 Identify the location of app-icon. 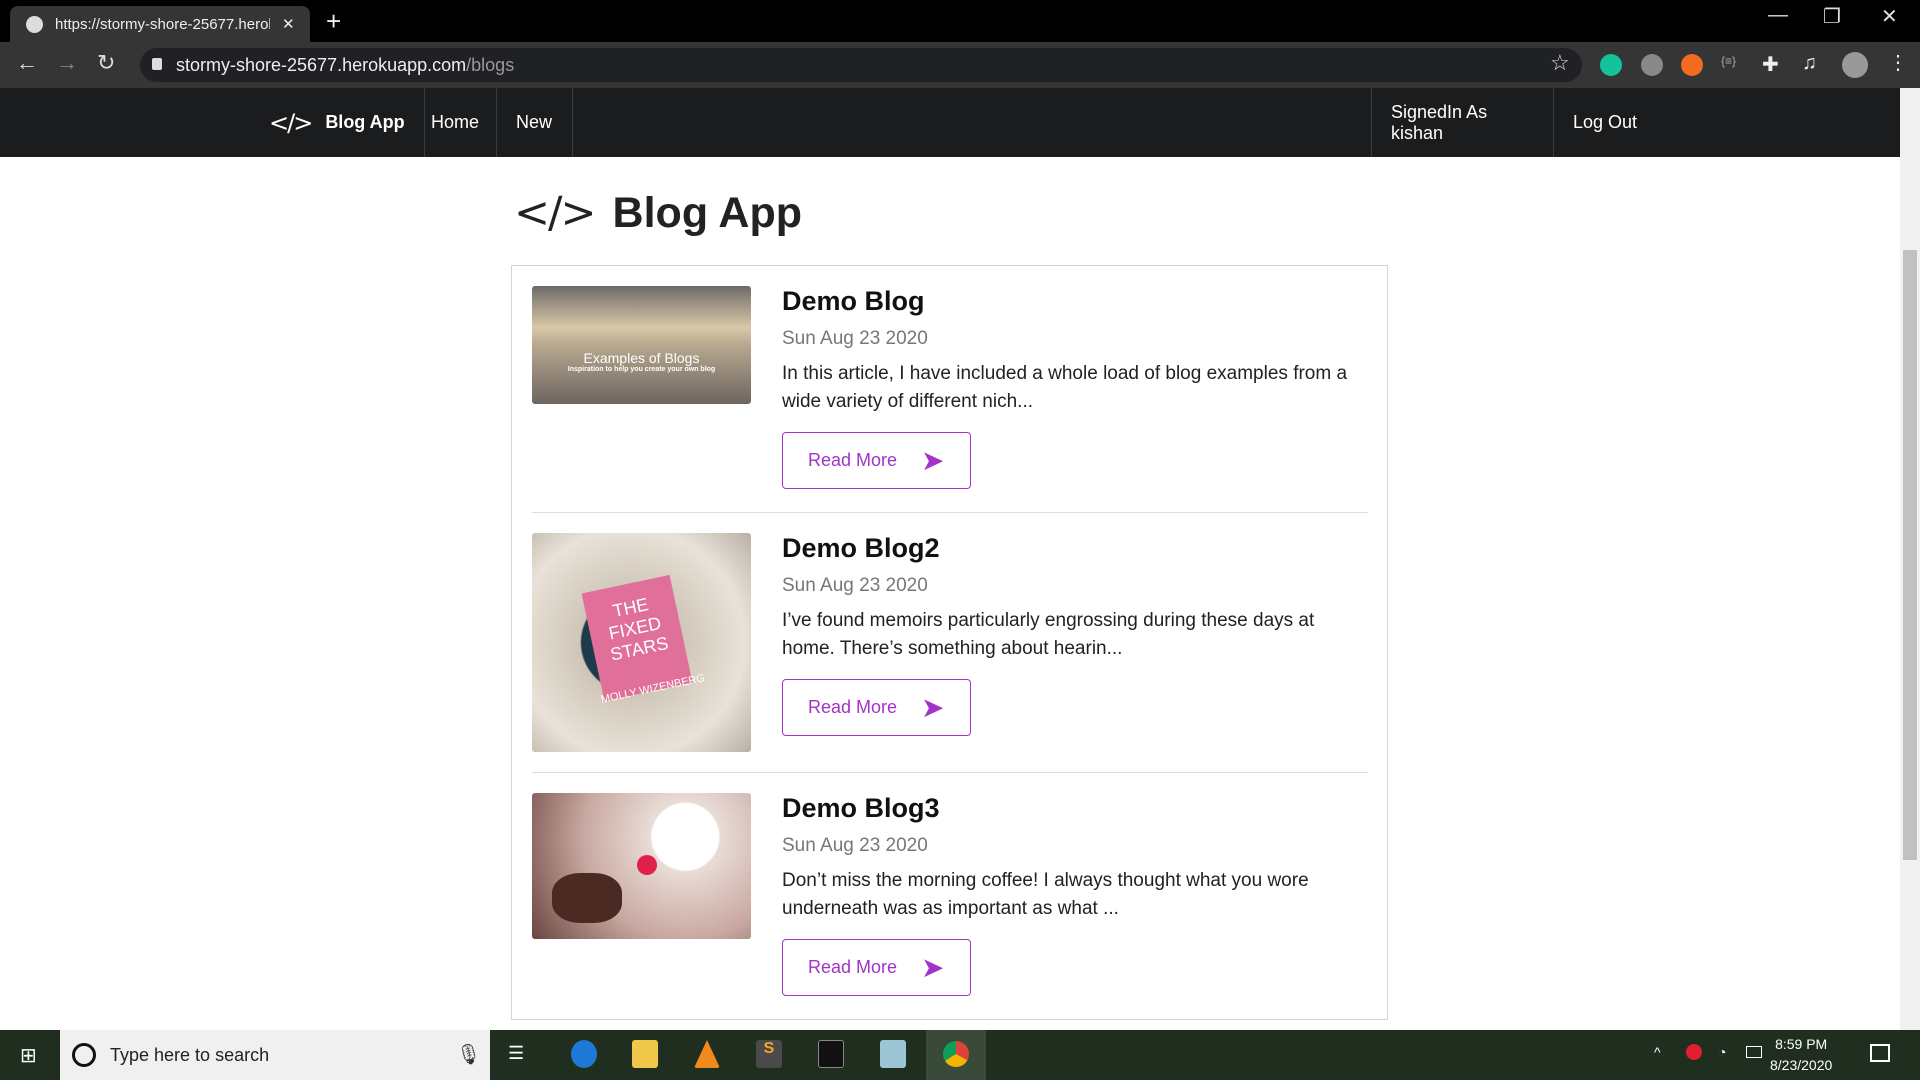
(893, 1054).